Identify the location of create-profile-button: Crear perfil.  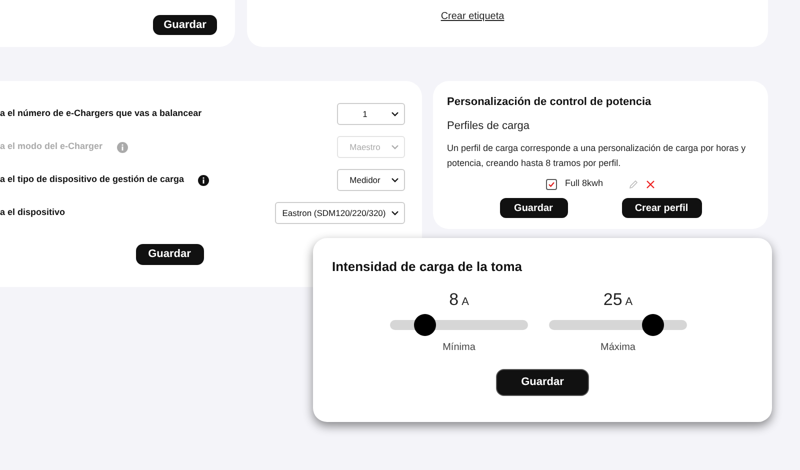
(662, 208).